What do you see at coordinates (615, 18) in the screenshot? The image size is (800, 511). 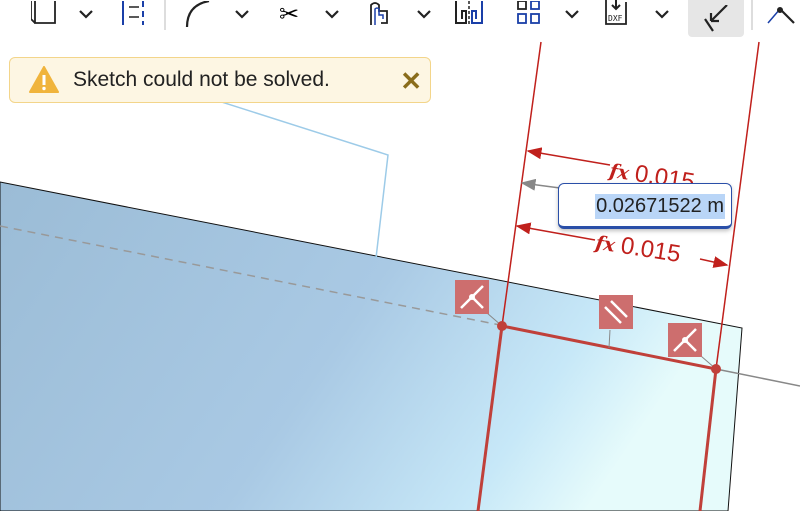 I see `svg-text: DXF` at bounding box center [615, 18].